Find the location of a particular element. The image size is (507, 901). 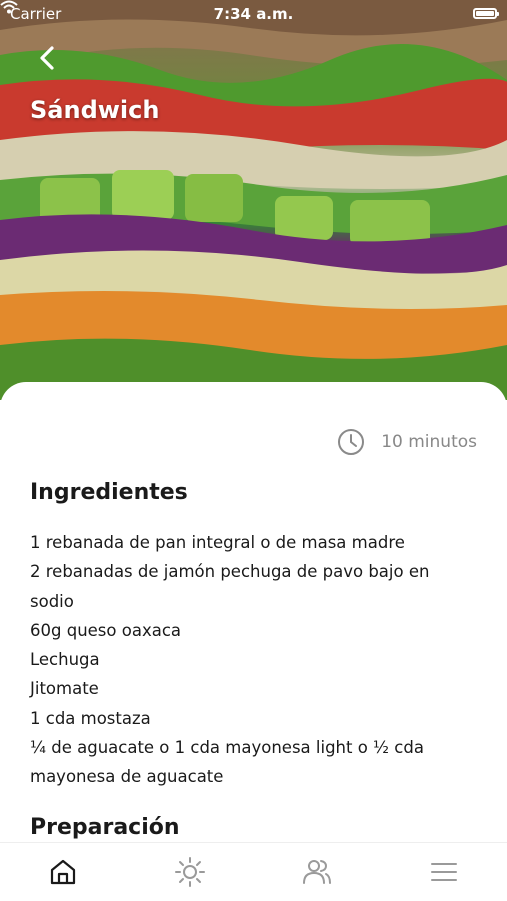

back-button is located at coordinates (48, 58).